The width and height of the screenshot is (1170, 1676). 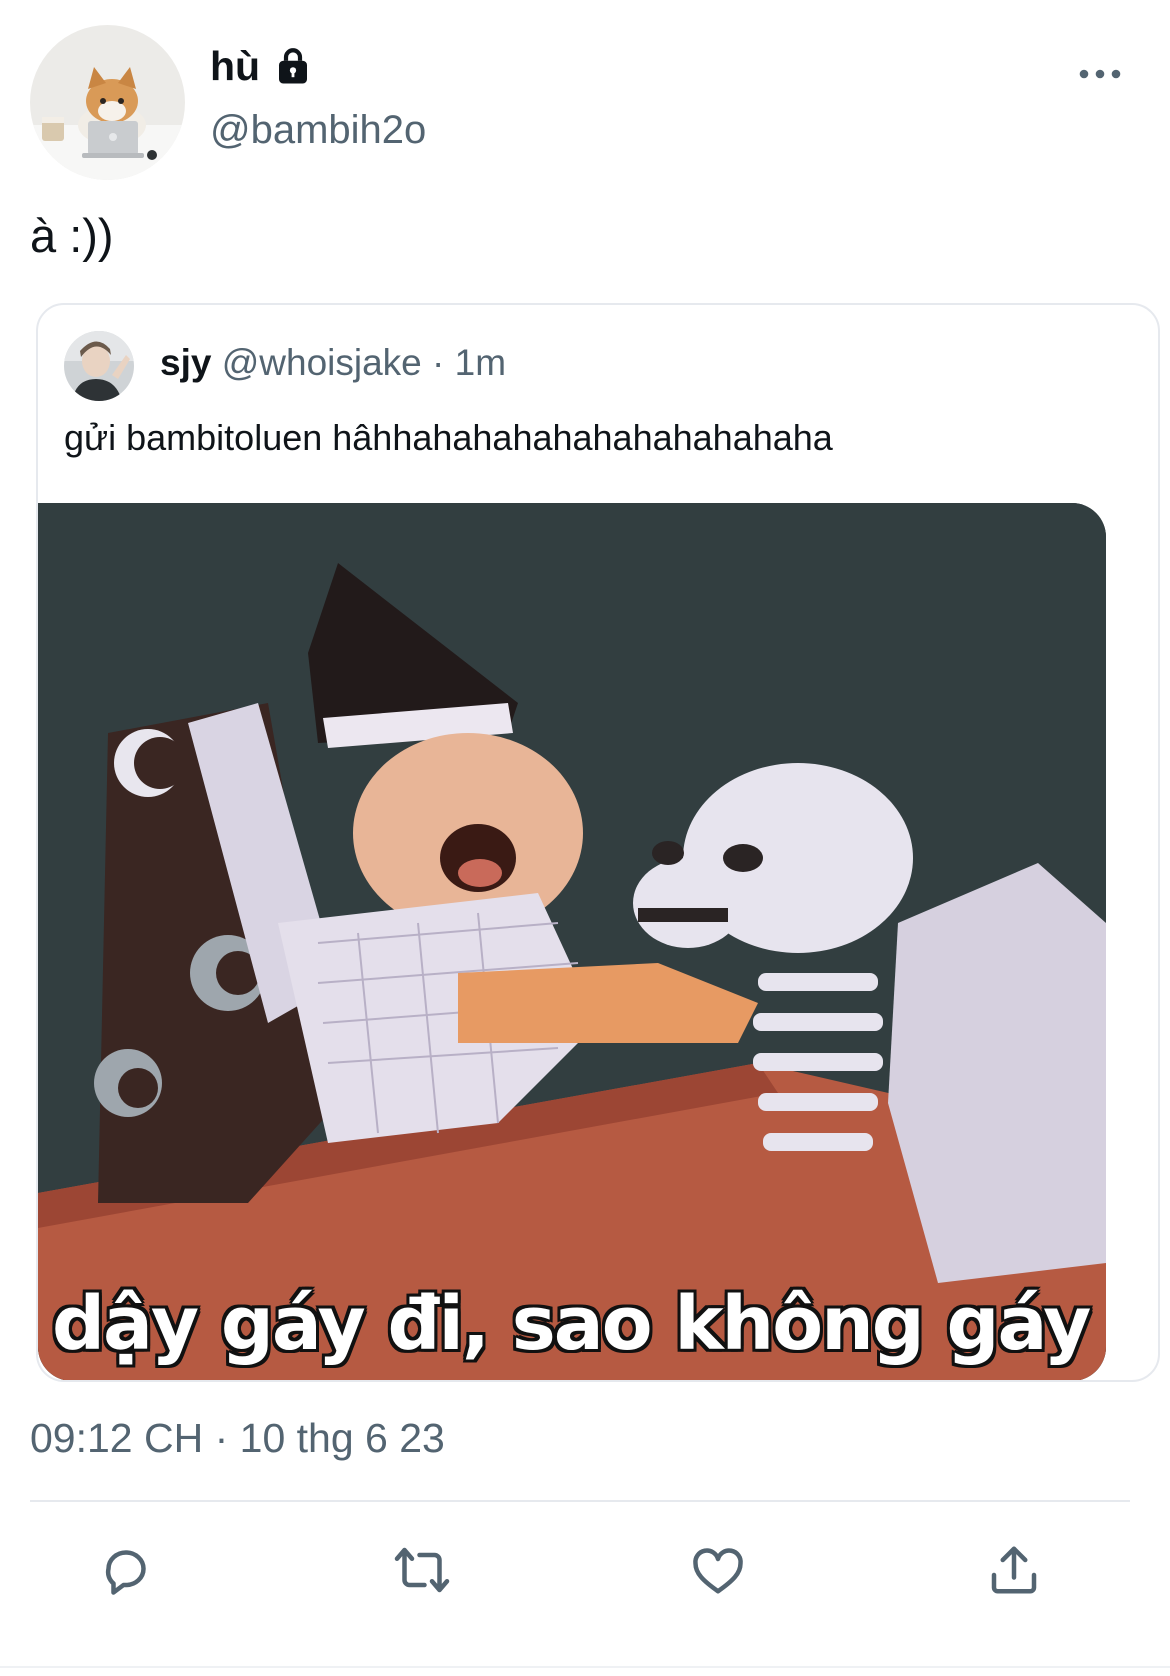 I want to click on bottom-divider, so click(x=585, y=1667).